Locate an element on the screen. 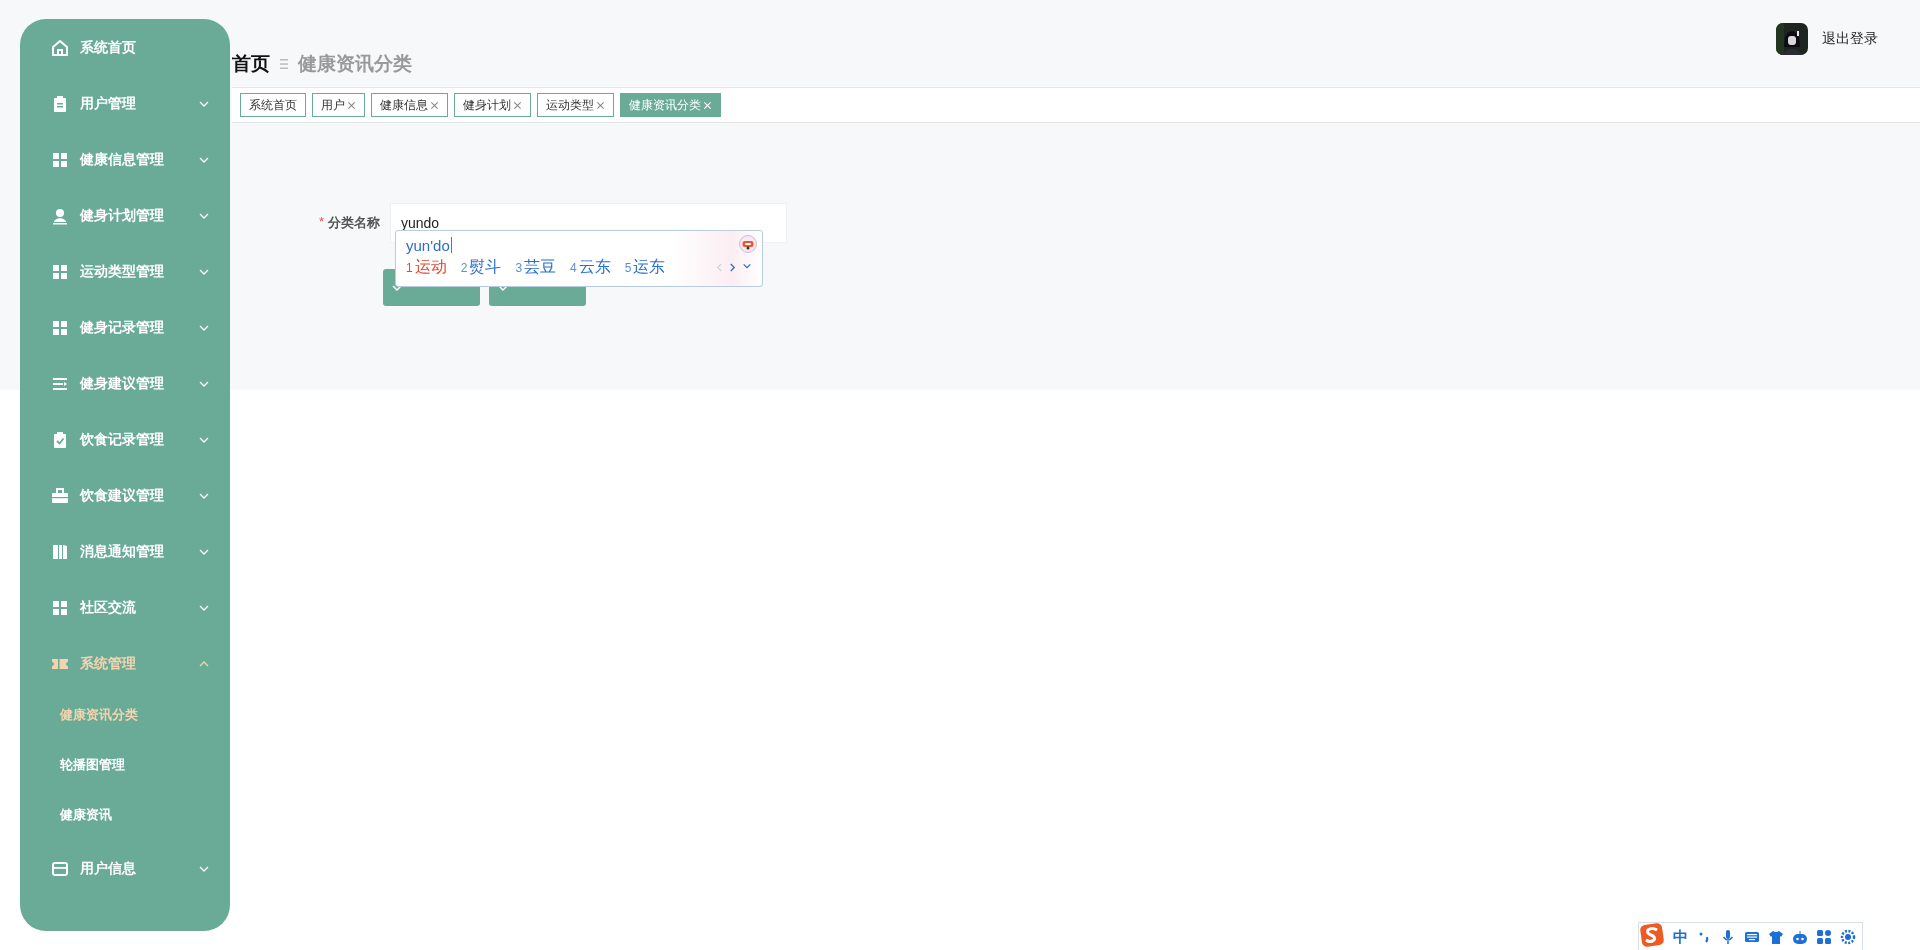 The image size is (1920, 950). required-mark: * is located at coordinates (321, 222).